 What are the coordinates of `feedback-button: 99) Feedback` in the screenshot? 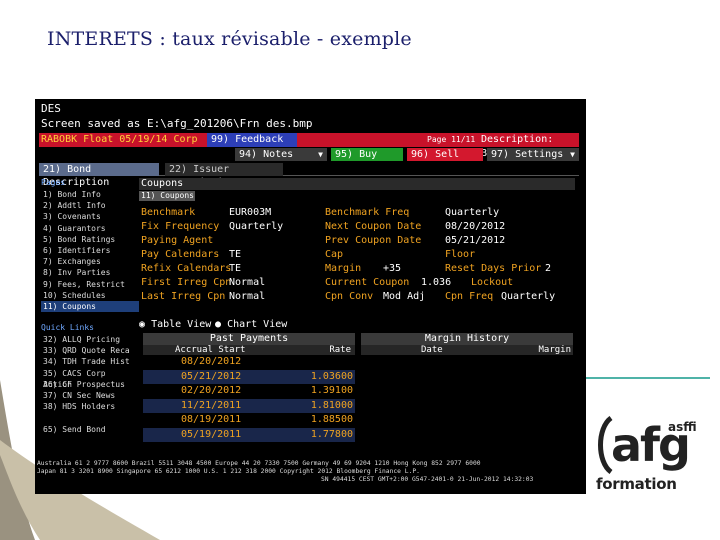 It's located at (252, 140).